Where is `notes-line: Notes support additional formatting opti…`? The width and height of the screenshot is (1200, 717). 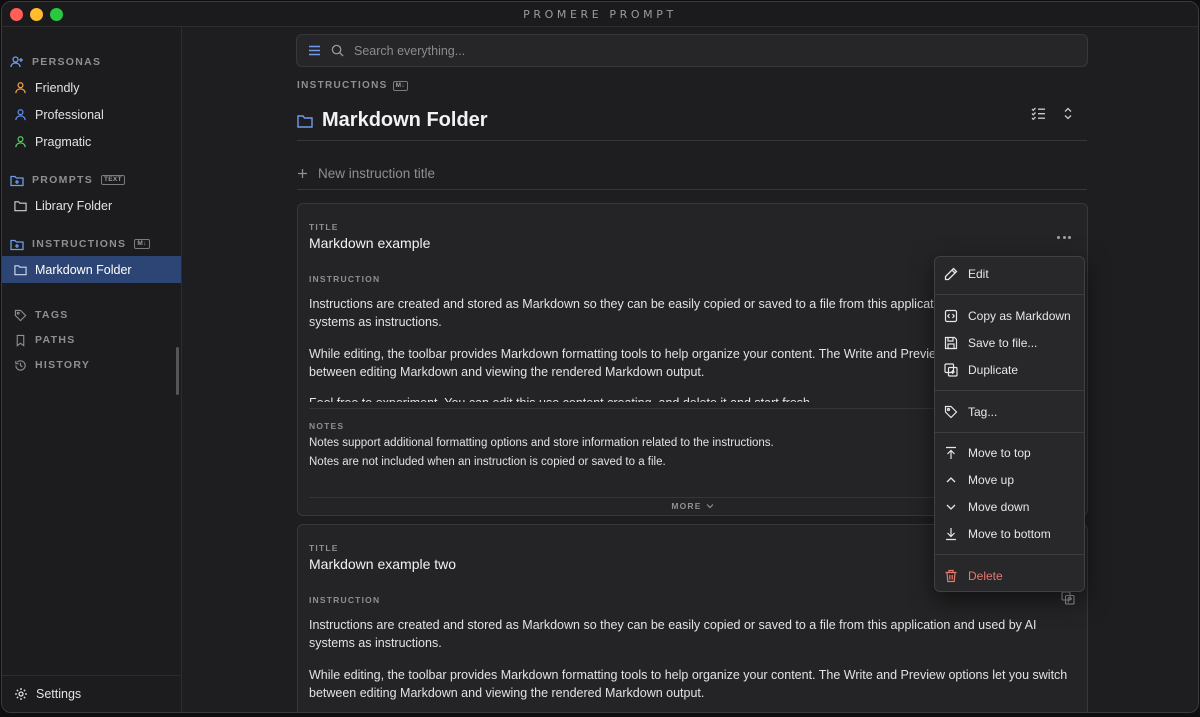 notes-line: Notes support additional formatting opti… is located at coordinates (541, 443).